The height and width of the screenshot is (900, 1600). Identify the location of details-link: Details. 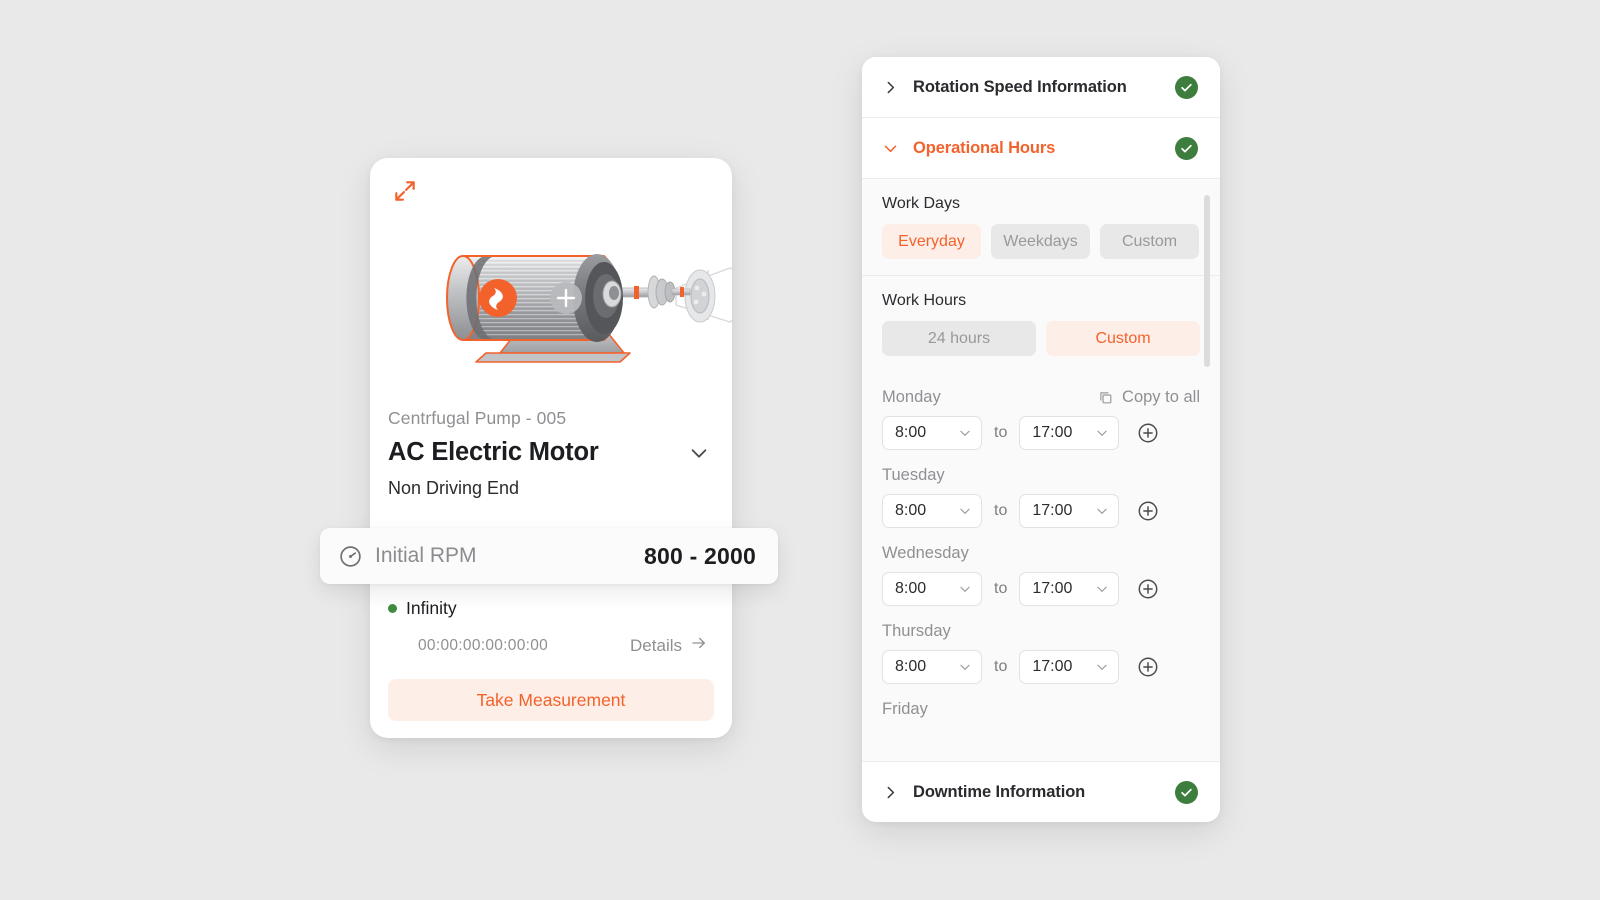
(669, 645).